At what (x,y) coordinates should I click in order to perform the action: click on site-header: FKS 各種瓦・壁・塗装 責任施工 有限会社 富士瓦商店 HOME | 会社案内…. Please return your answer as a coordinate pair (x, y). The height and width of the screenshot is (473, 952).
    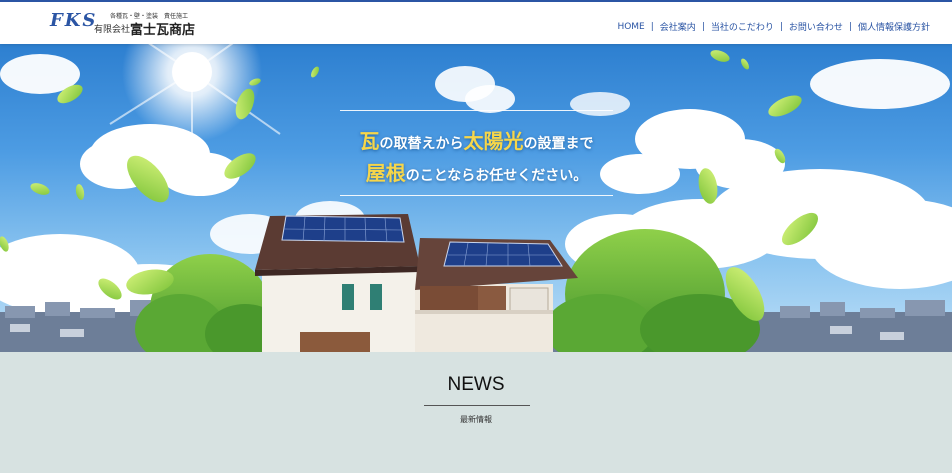
    Looking at the image, I should click on (476, 22).